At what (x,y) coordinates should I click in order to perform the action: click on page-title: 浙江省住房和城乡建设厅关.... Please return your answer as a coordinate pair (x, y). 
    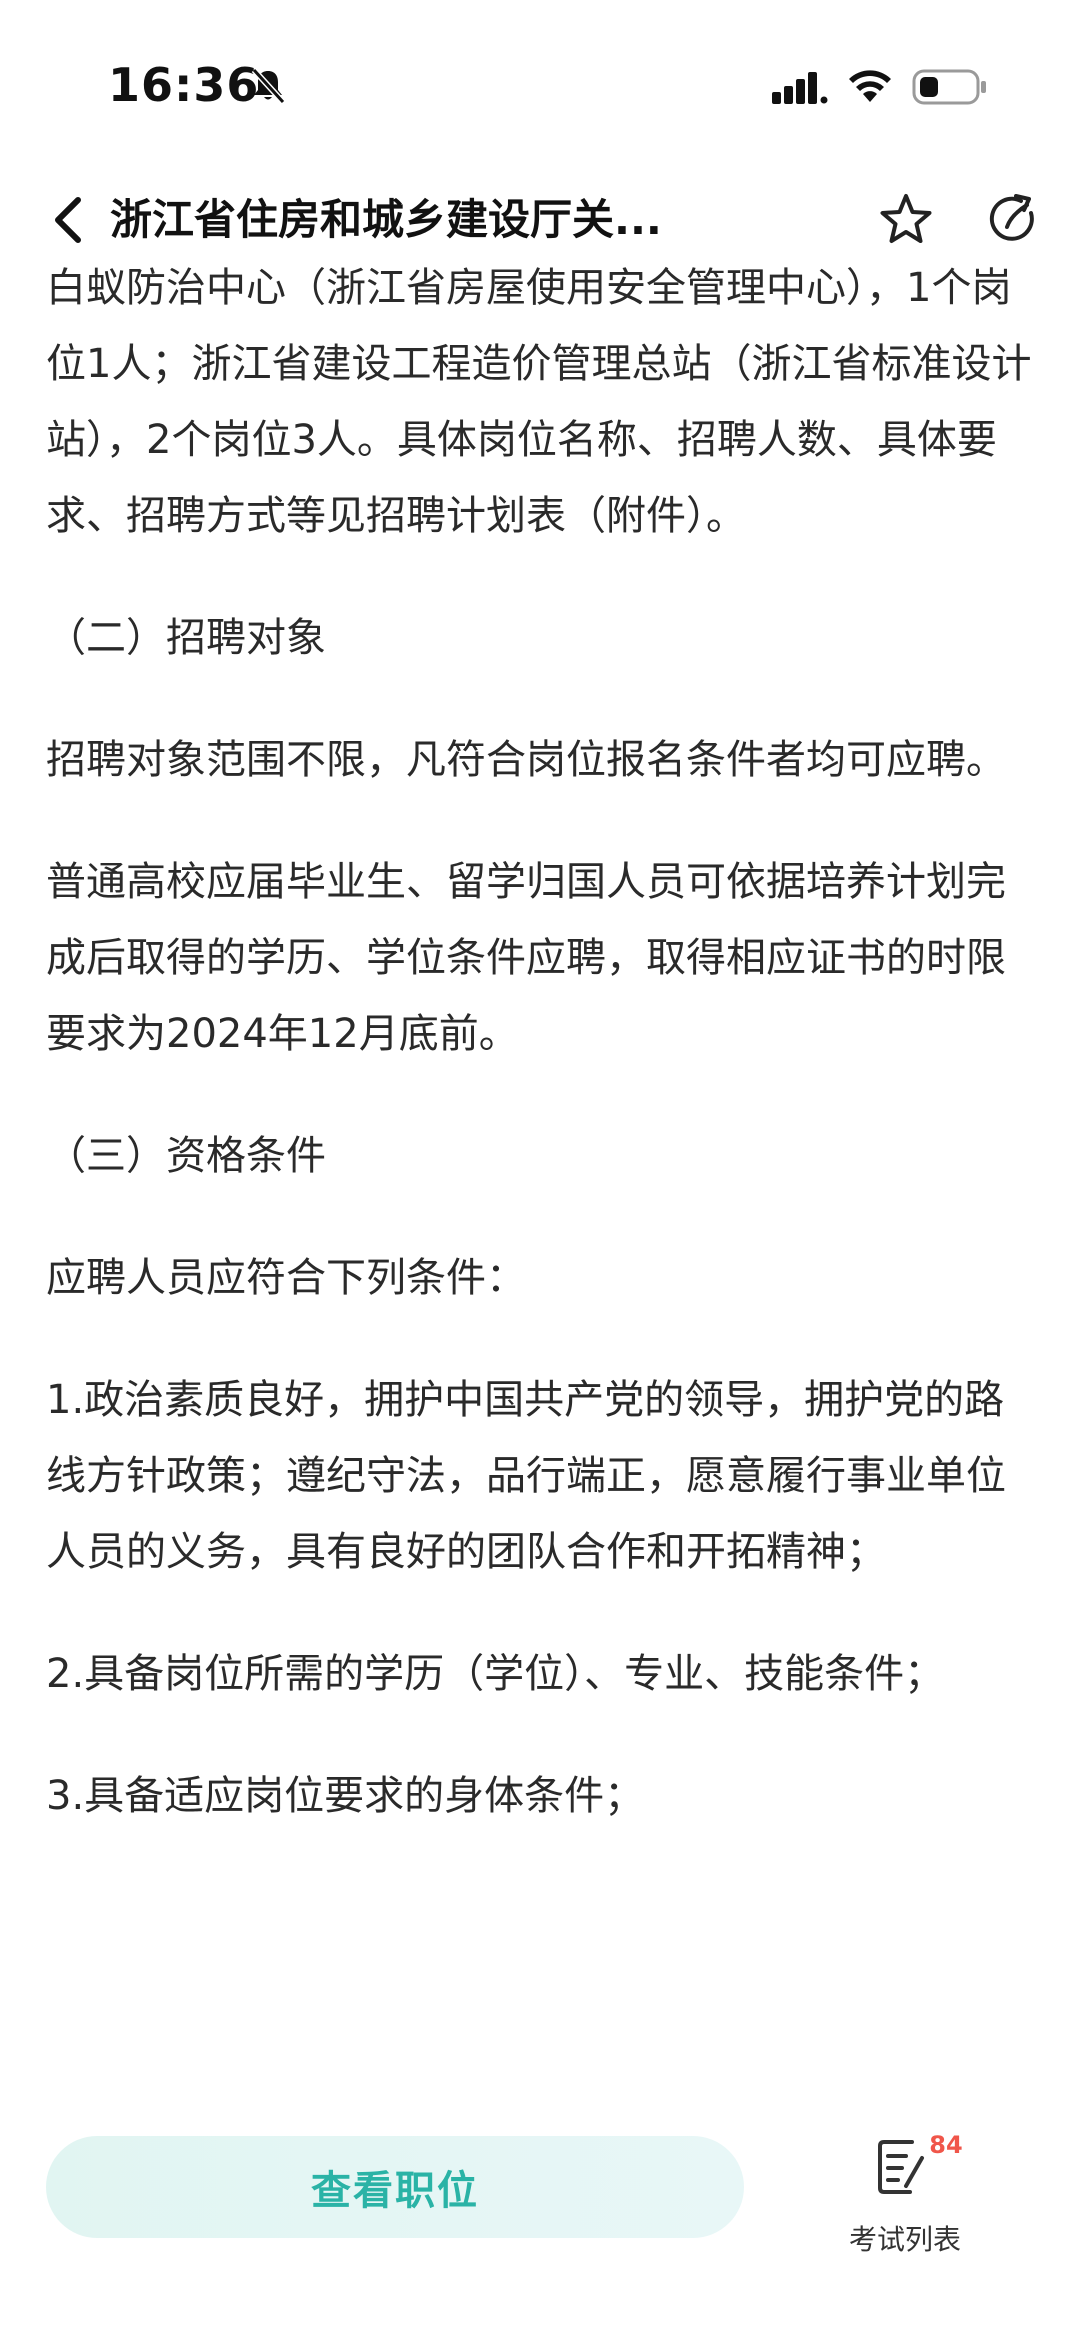
    Looking at the image, I should click on (386, 219).